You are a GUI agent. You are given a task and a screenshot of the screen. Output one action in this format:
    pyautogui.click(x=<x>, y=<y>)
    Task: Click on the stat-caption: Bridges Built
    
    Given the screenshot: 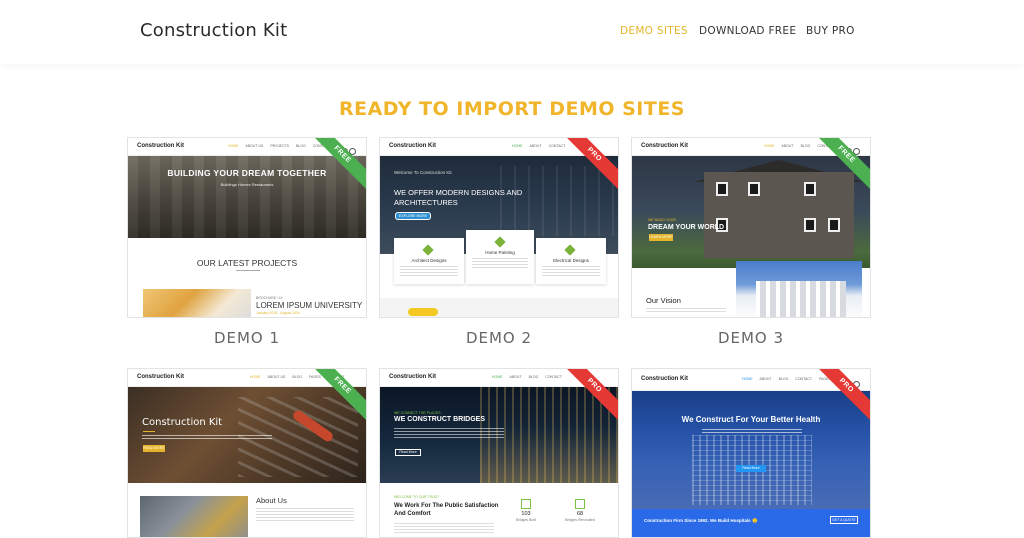 What is the action you would take?
    pyautogui.click(x=526, y=520)
    